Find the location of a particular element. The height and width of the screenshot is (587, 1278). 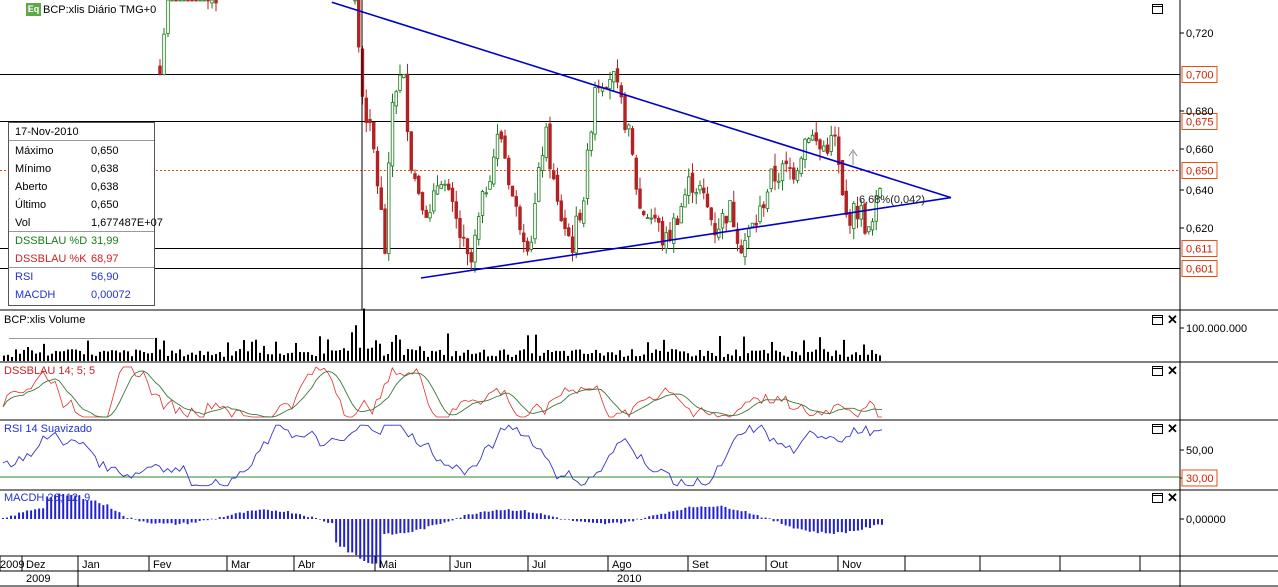

month-label: Jul is located at coordinates (539, 565).